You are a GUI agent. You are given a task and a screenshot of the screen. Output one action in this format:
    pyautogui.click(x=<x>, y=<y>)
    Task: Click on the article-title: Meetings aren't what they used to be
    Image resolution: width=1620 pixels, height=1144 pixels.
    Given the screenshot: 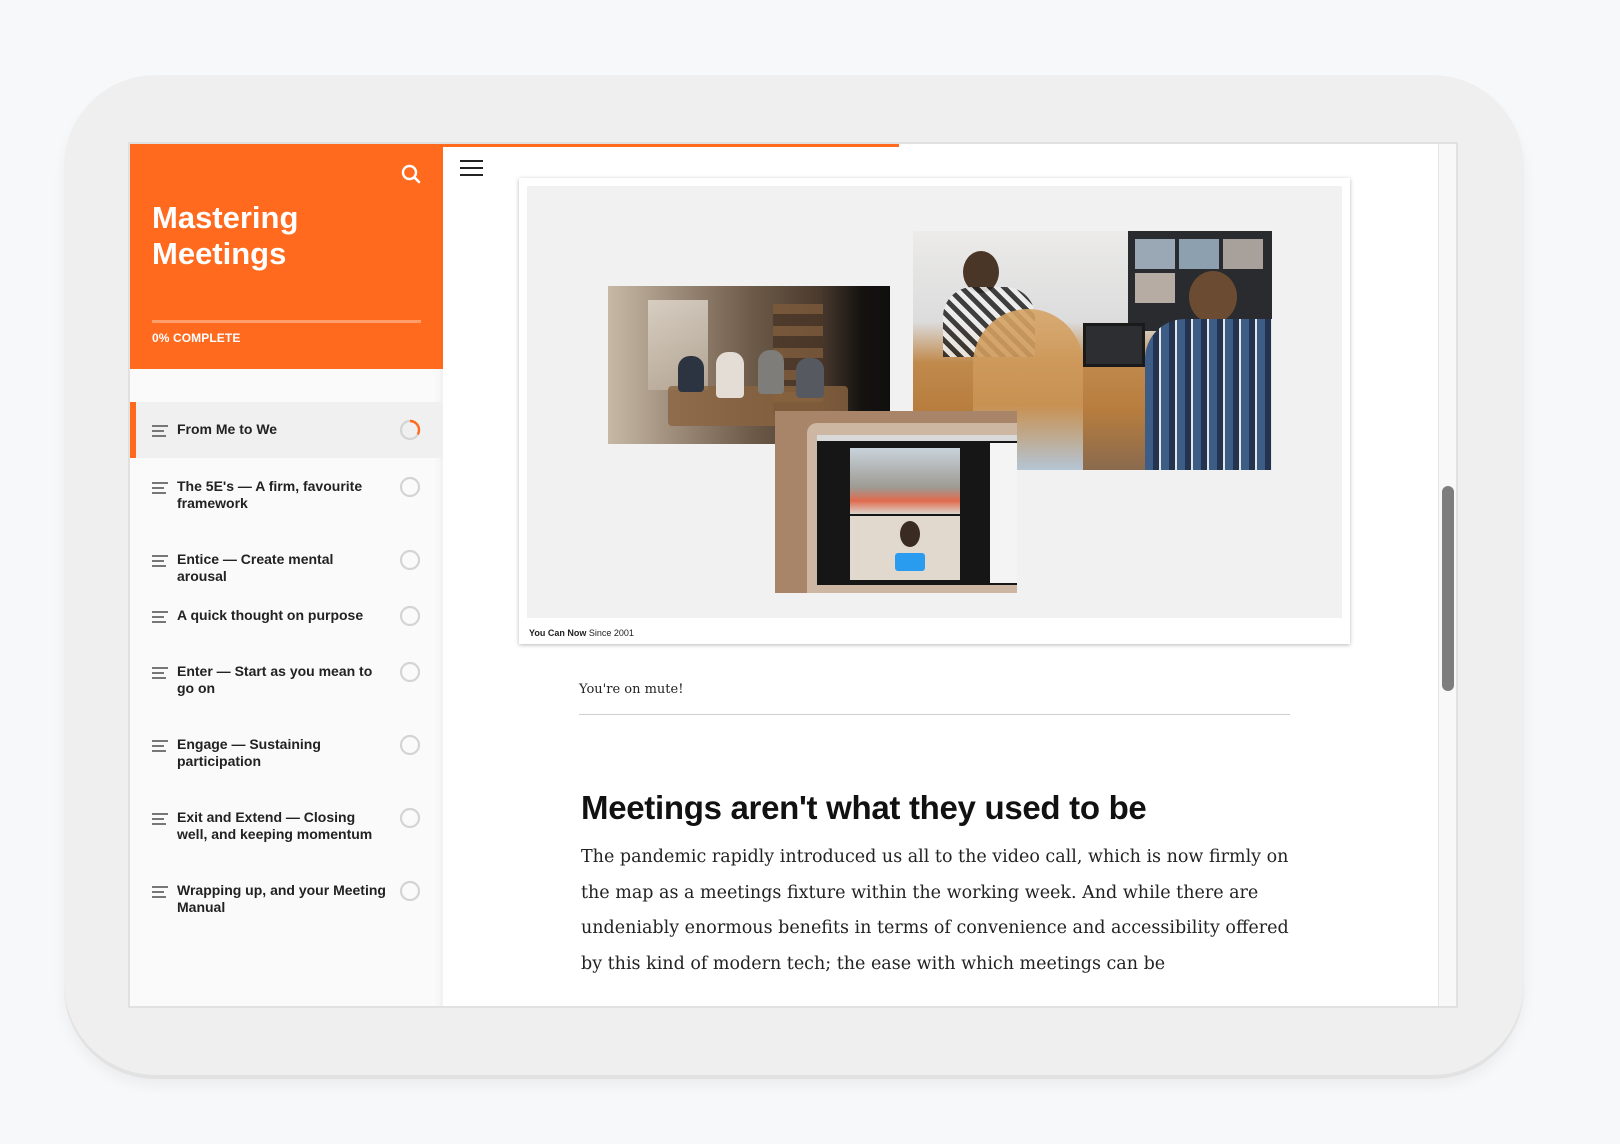 What is the action you would take?
    pyautogui.click(x=864, y=807)
    